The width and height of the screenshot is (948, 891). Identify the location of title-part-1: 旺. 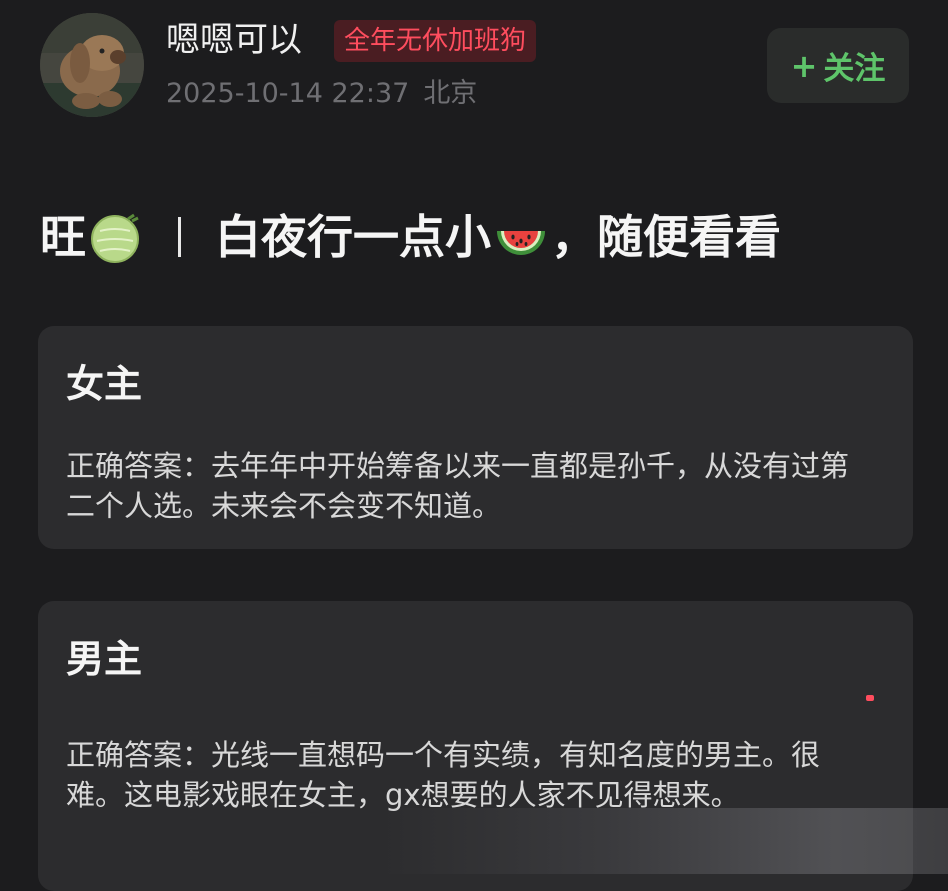
(63, 237).